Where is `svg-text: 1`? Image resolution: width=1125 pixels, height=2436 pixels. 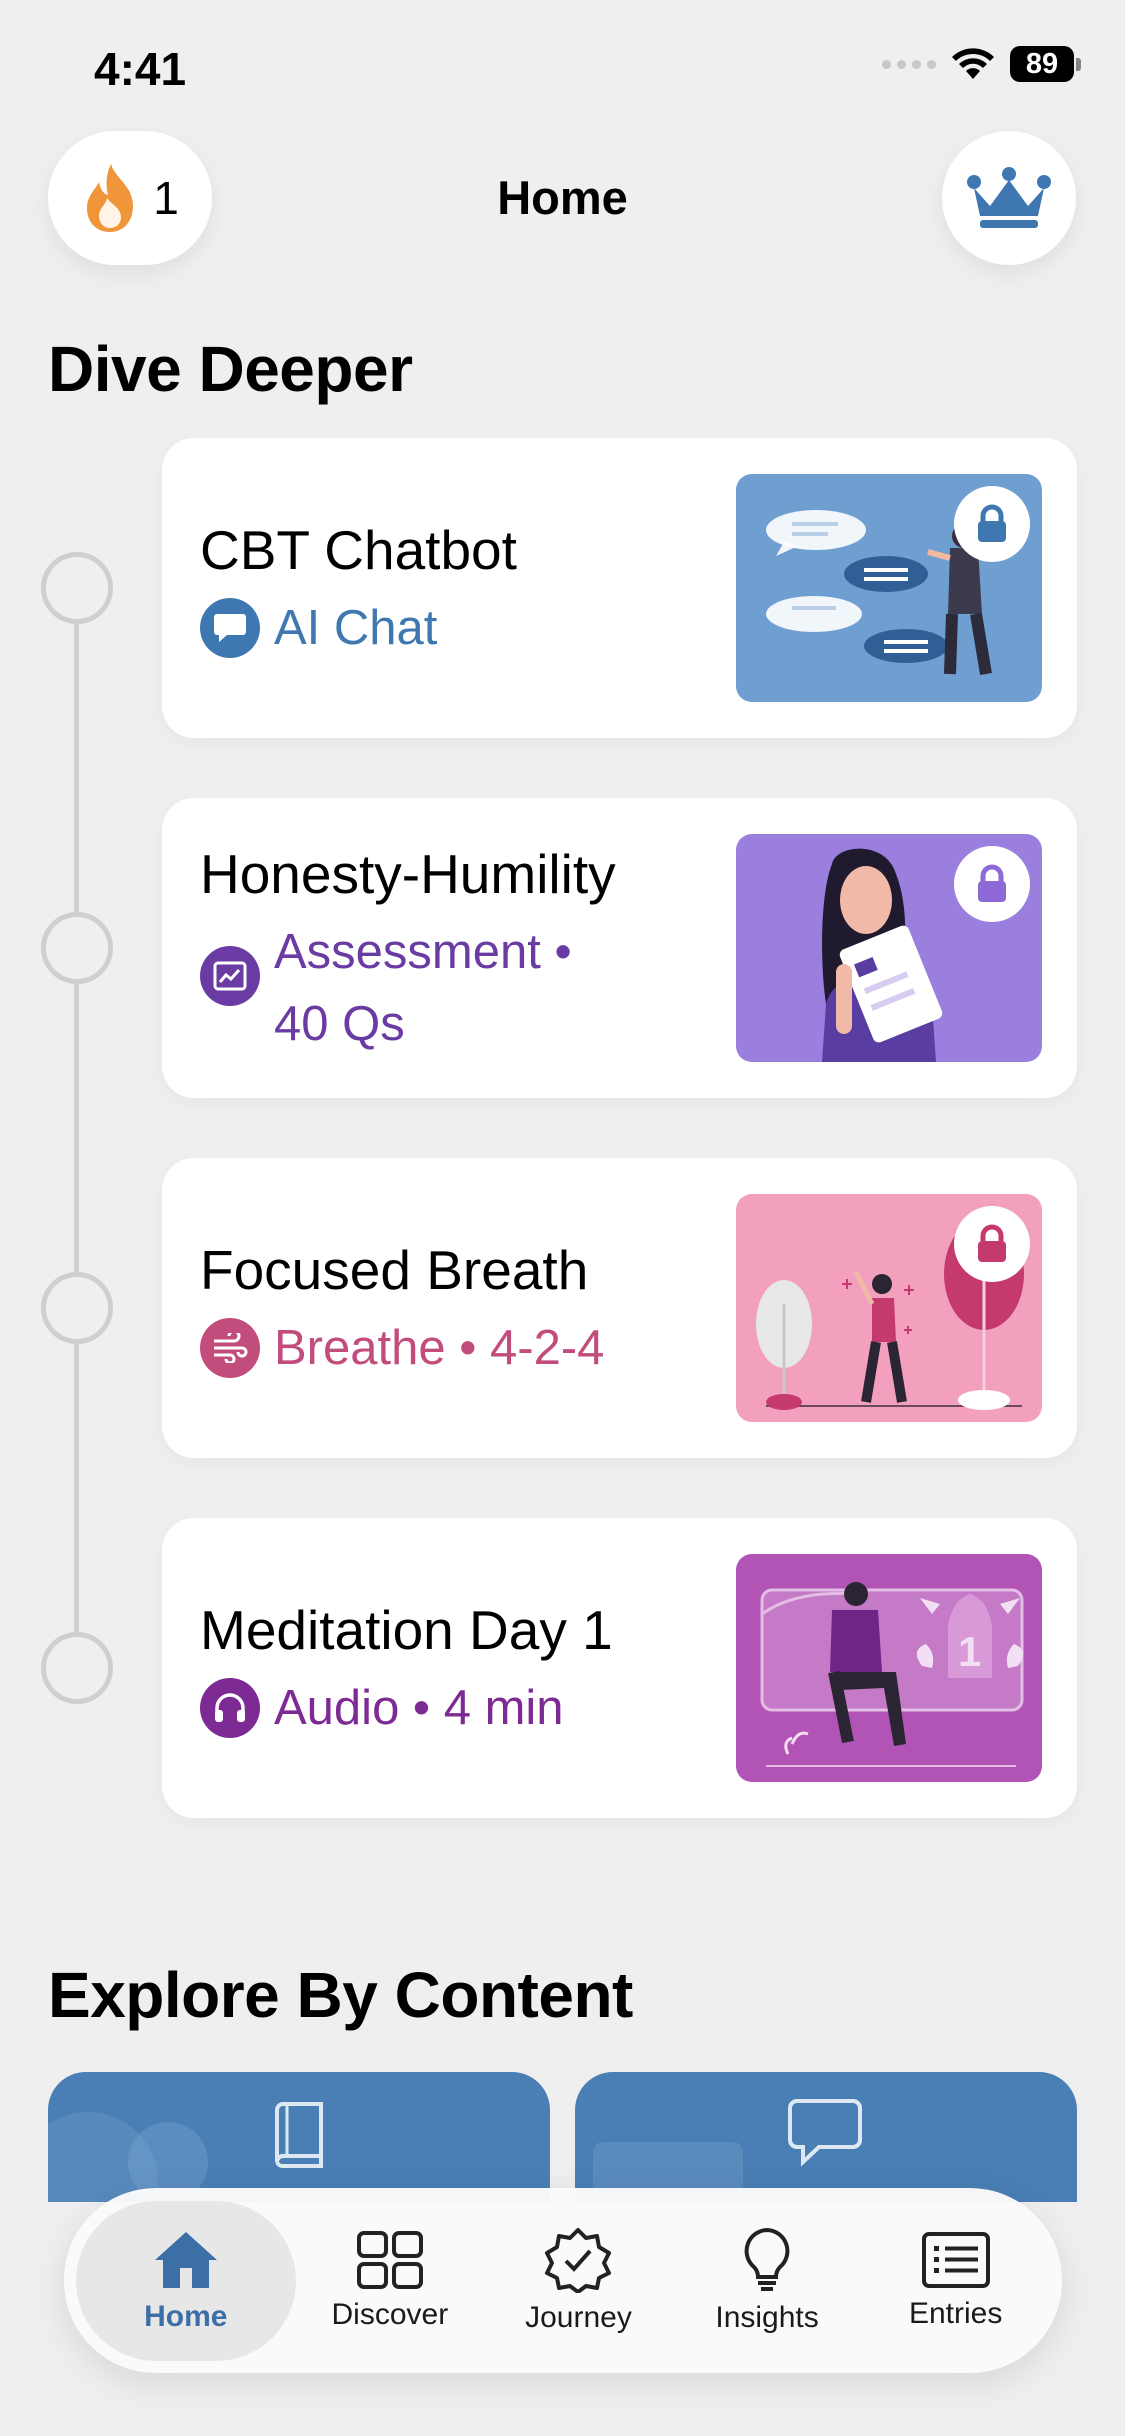
svg-text: 1 is located at coordinates (969, 1651).